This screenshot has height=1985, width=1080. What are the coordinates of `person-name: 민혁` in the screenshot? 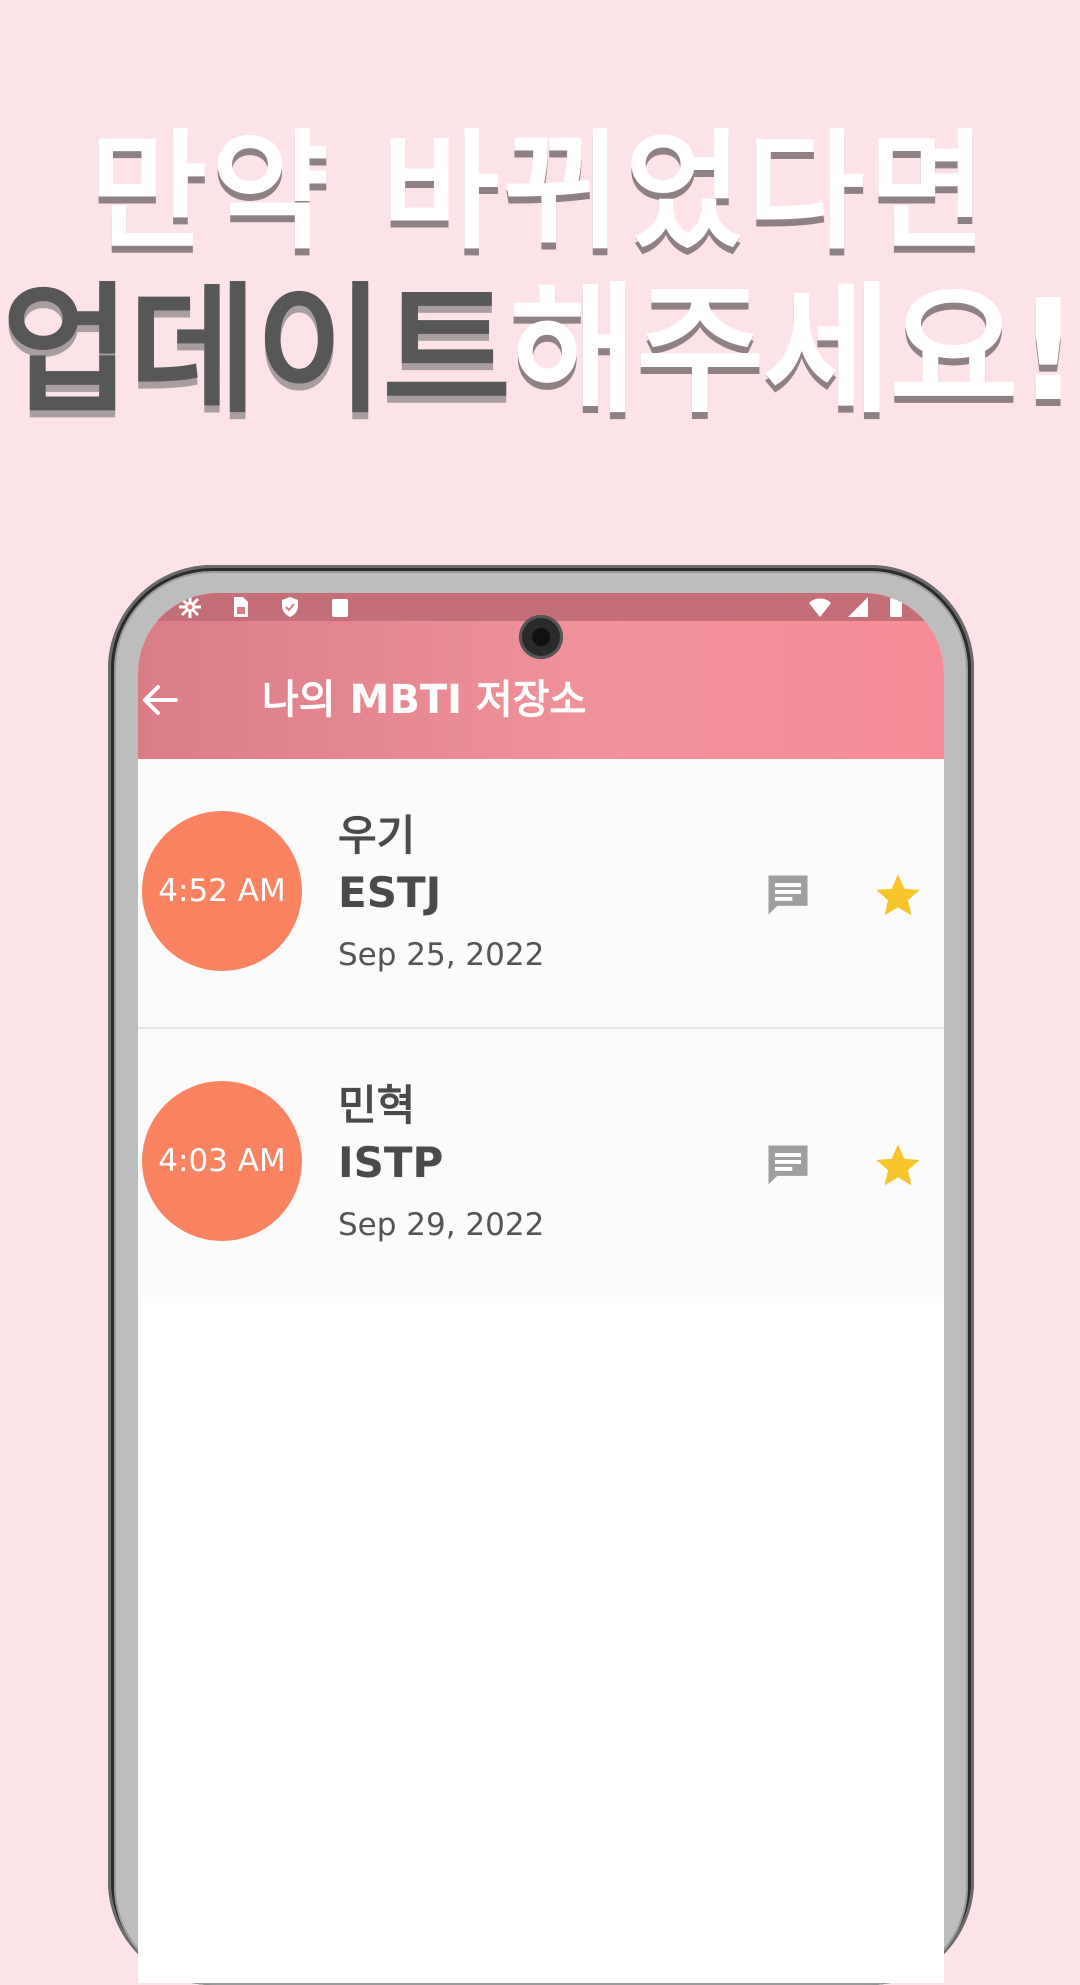 It's located at (377, 1105).